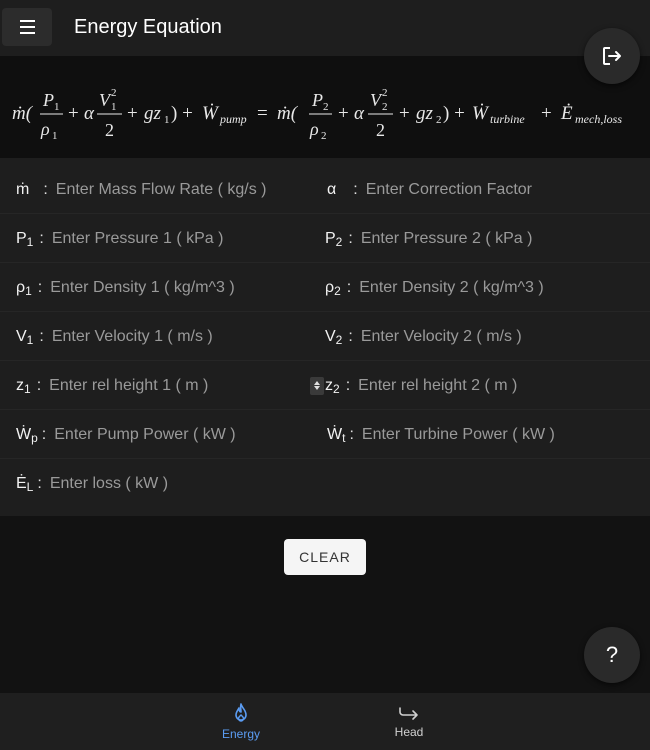 The width and height of the screenshot is (650, 750). I want to click on velocity-2-field: V2 :, so click(485, 336).